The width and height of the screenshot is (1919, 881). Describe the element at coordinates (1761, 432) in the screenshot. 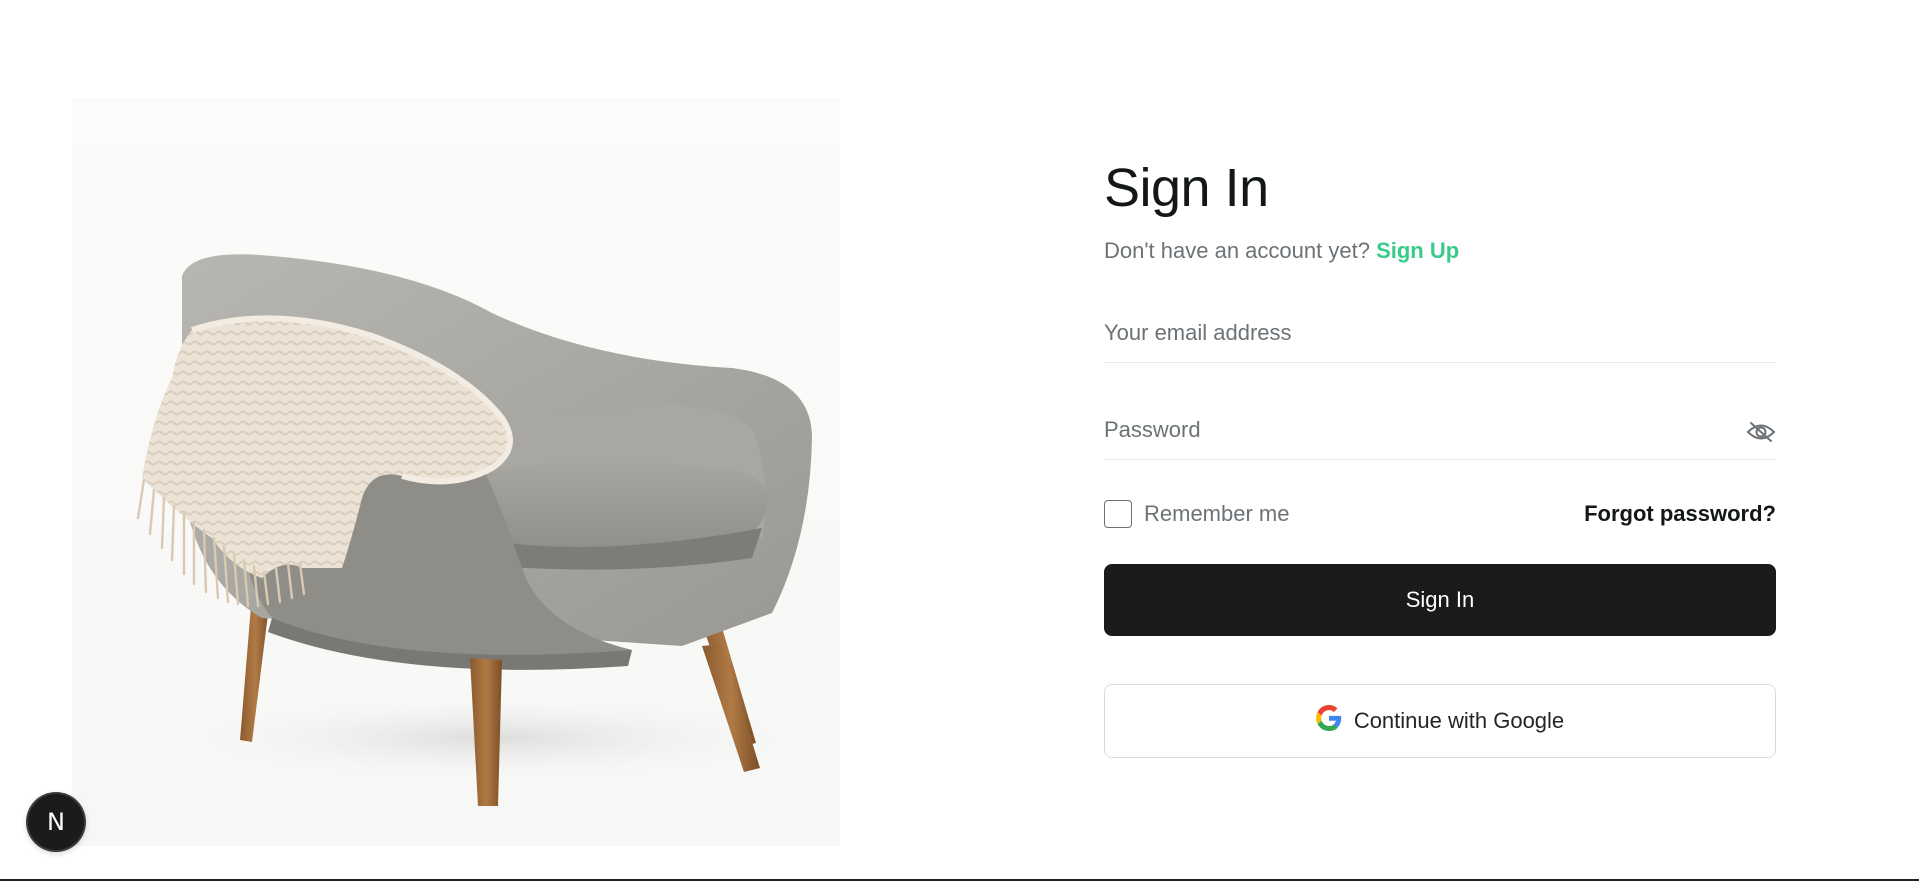

I see `eye-off-icon` at that location.